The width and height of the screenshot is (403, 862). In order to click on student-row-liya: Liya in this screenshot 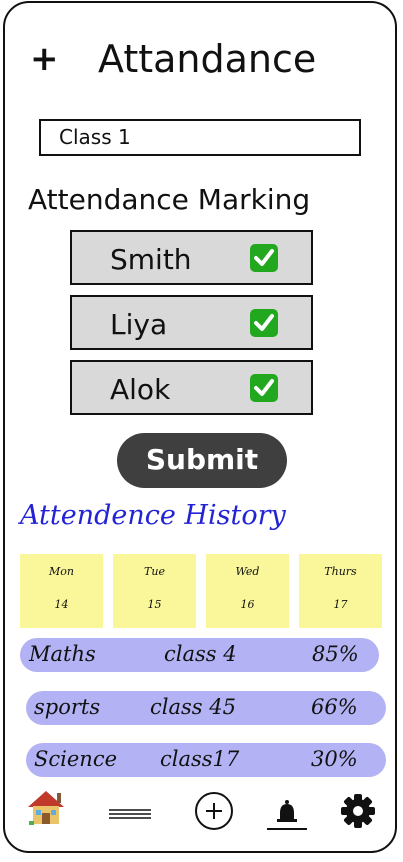, I will do `click(191, 322)`.